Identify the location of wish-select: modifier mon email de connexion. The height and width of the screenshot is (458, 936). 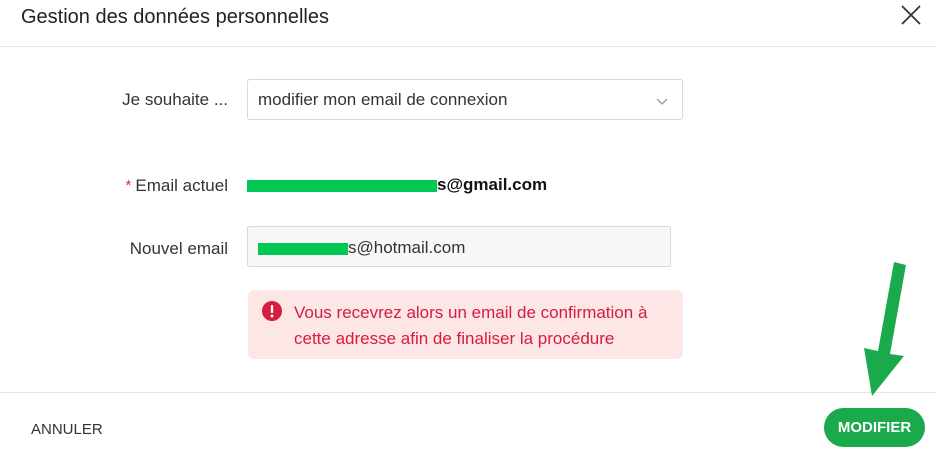
(465, 99).